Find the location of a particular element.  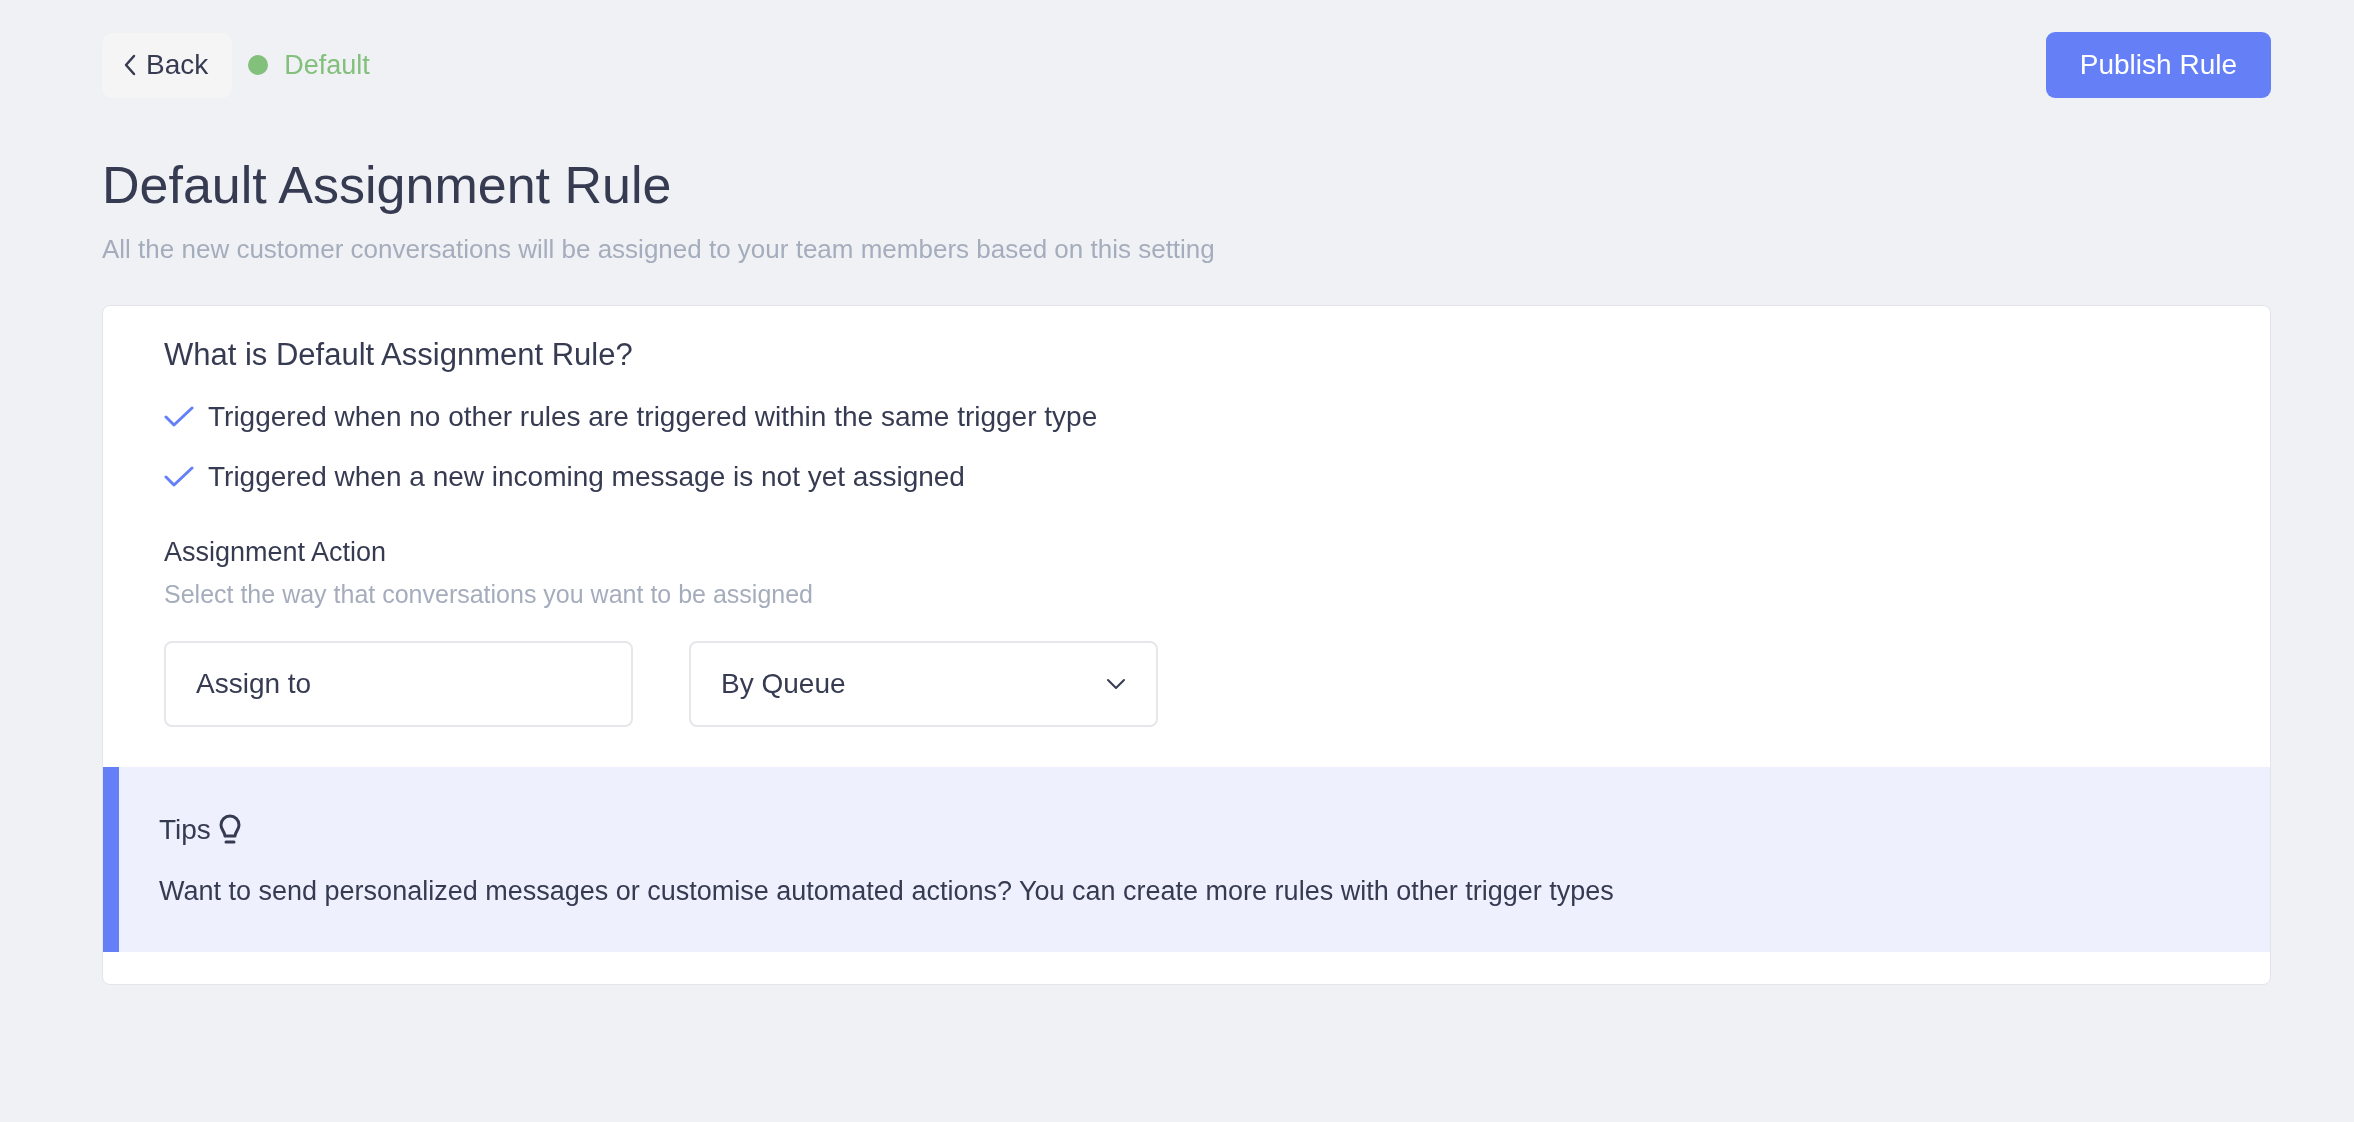

checklist-item: Triggered when a new incoming message is not yet assigned is located at coordinates (586, 476).